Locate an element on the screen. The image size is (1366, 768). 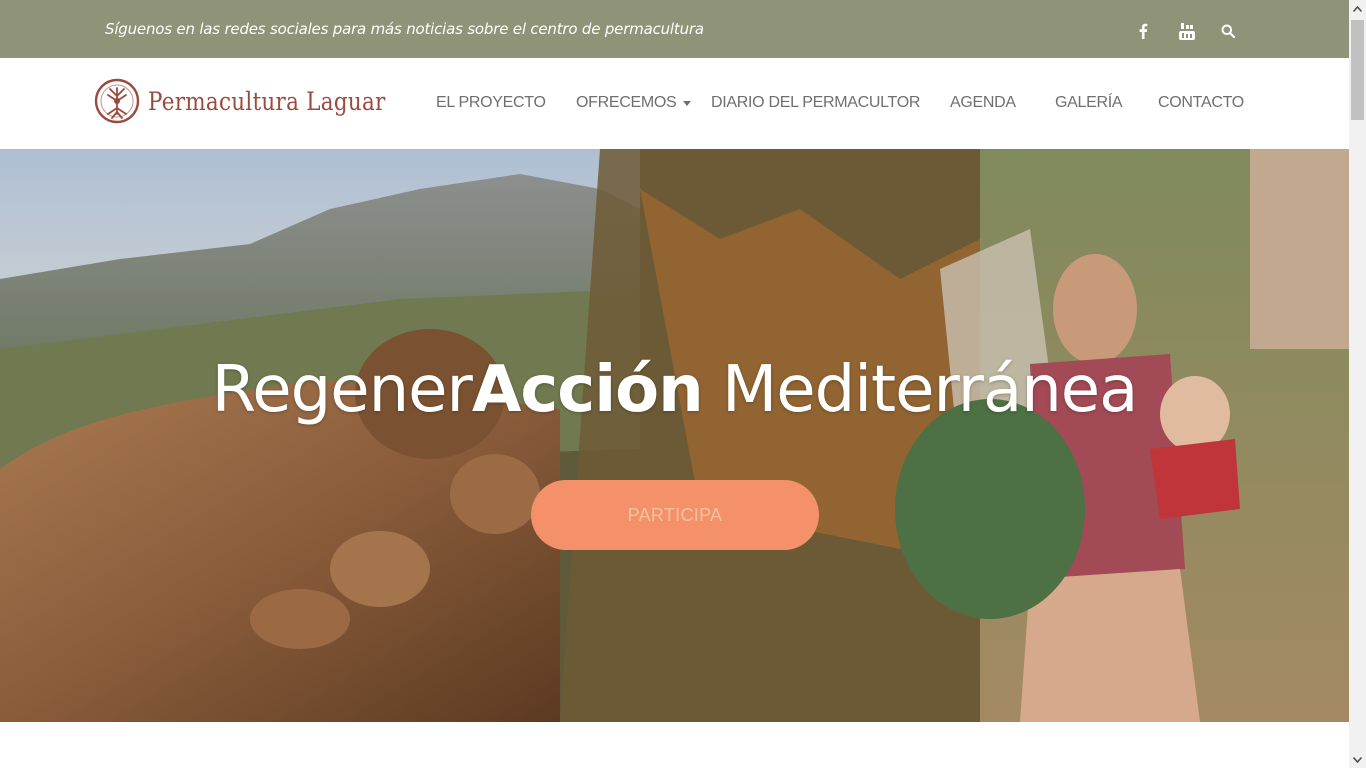
vertical-scrollbar is located at coordinates (1357, 384).